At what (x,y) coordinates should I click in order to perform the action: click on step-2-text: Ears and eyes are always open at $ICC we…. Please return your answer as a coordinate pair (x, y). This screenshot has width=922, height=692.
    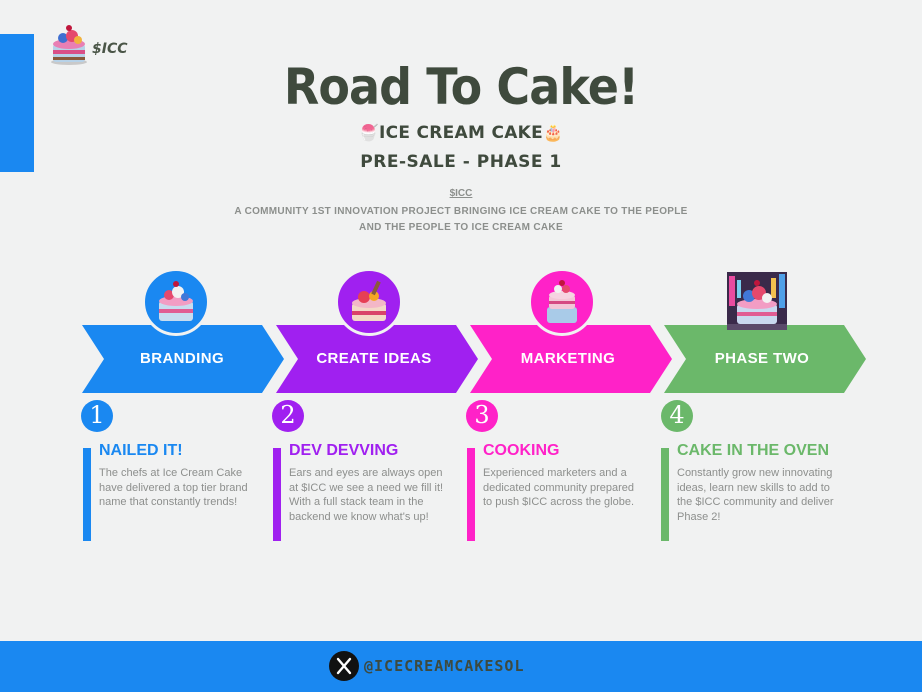
    Looking at the image, I should click on (366, 495).